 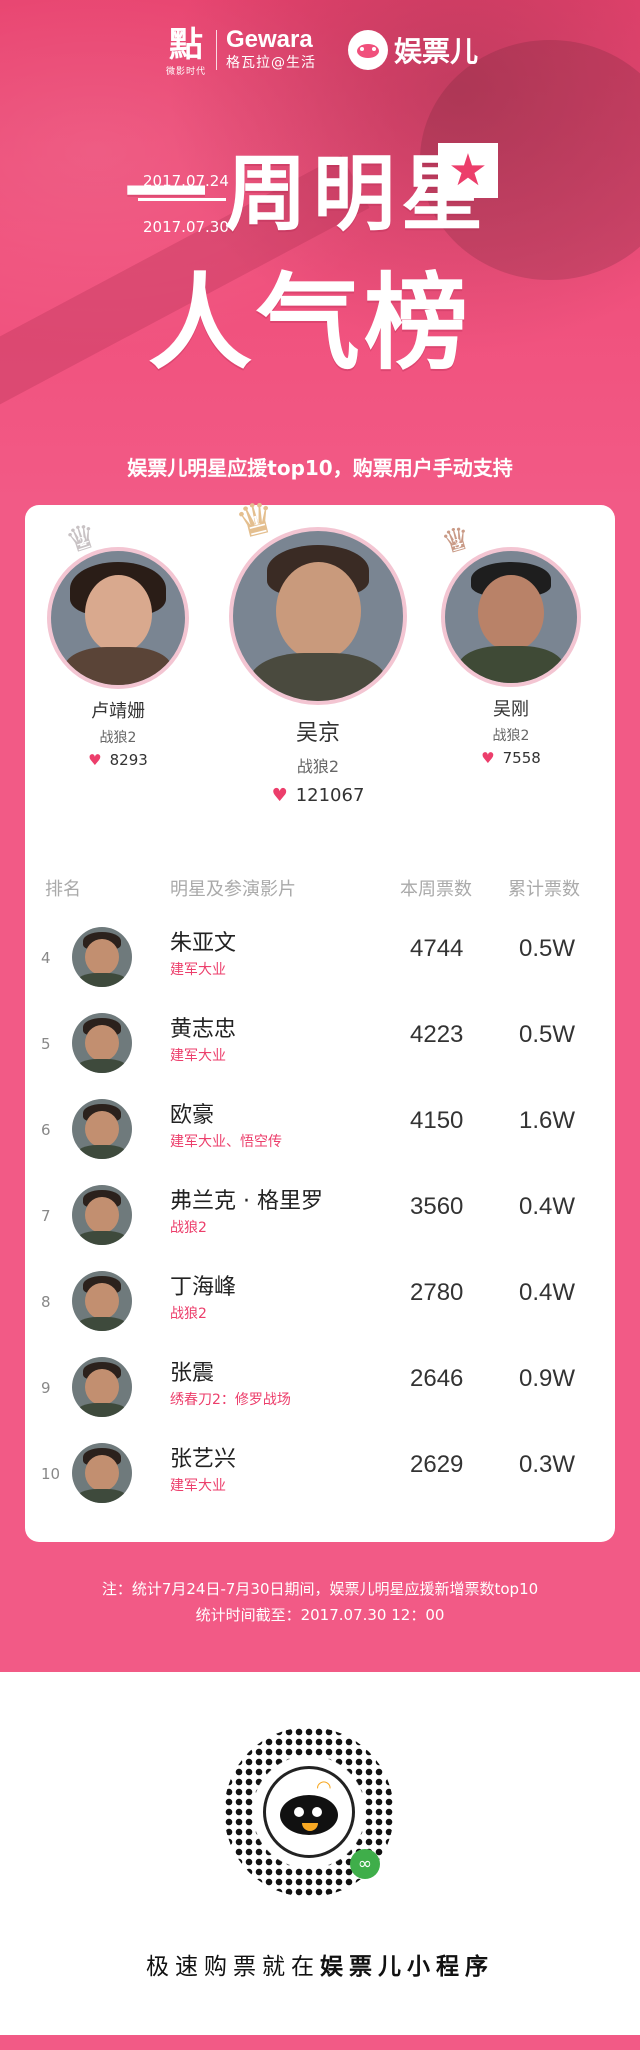 What do you see at coordinates (320, 1476) in the screenshot?
I see `table-row: 10 张艺兴 建军大业 2629 0.3W` at bounding box center [320, 1476].